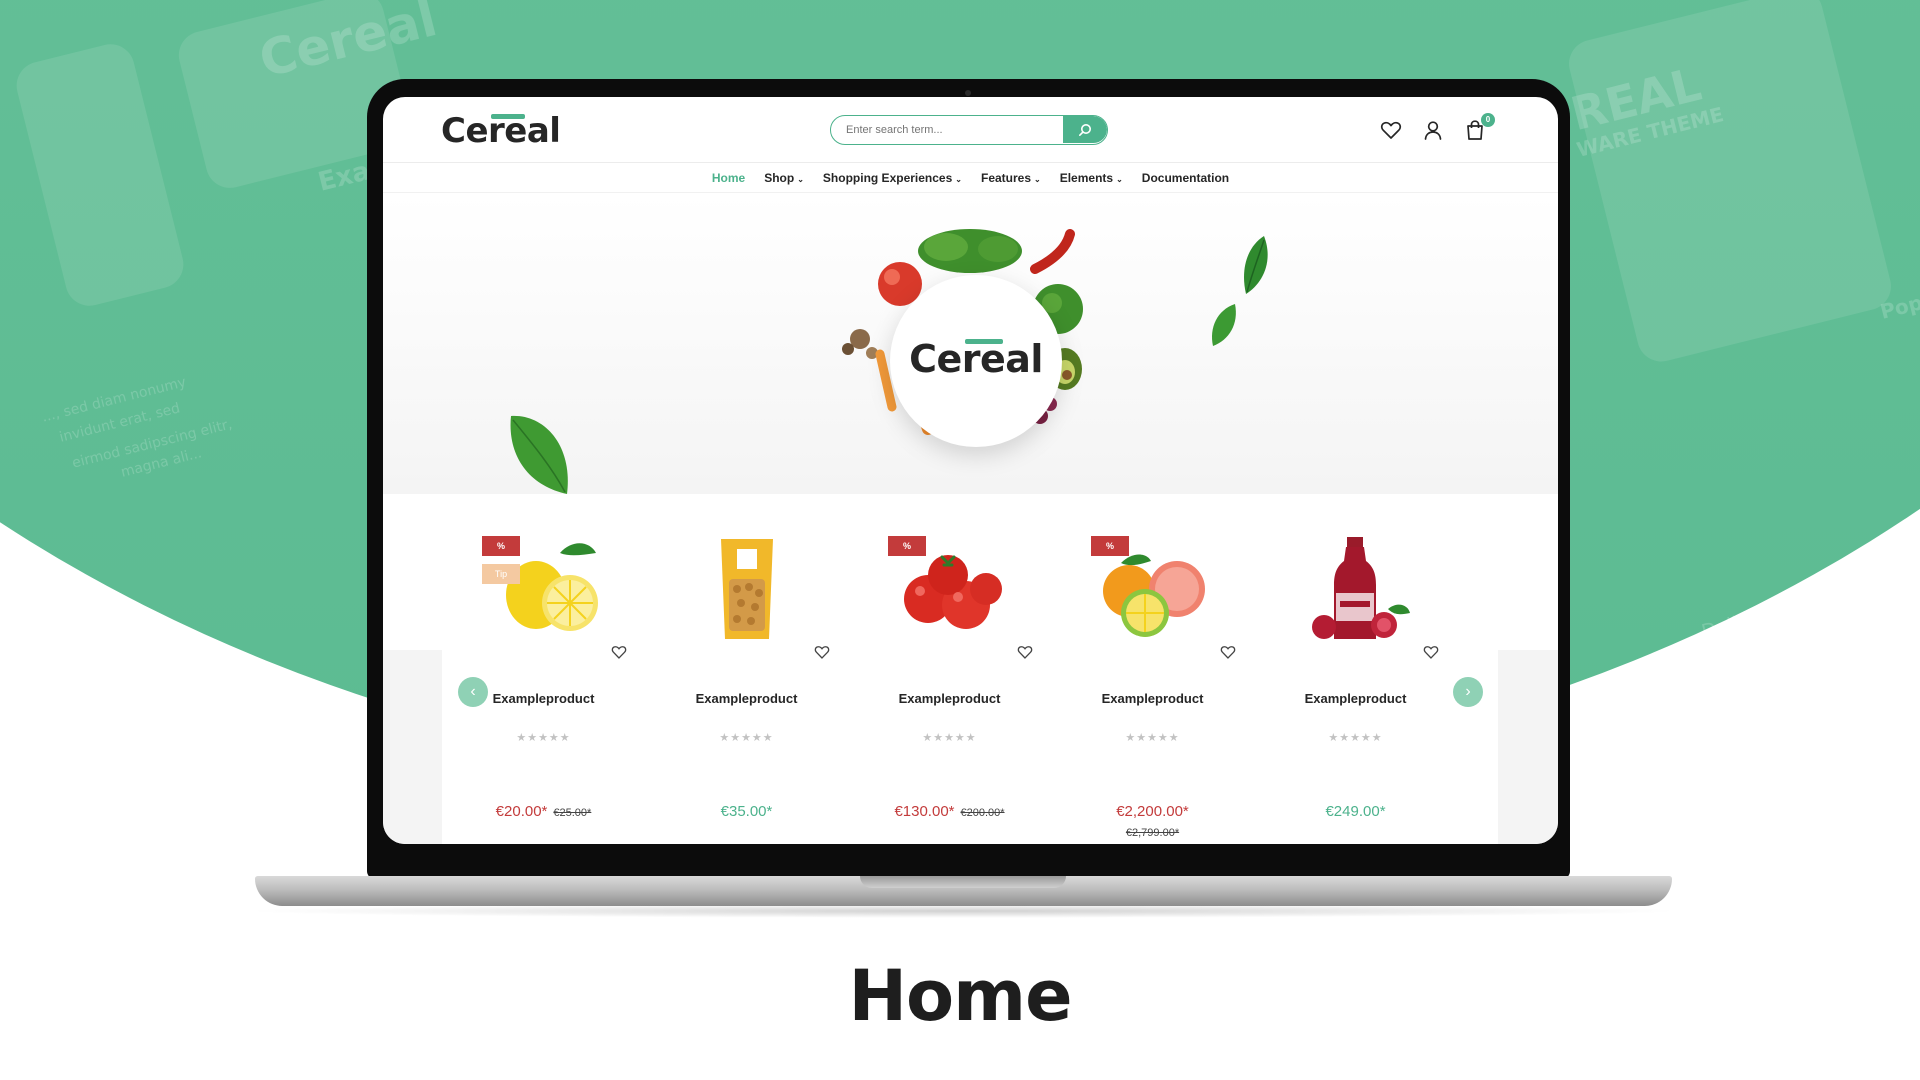 The height and width of the screenshot is (1080, 1920). I want to click on slider-next-button: ›, so click(1468, 692).